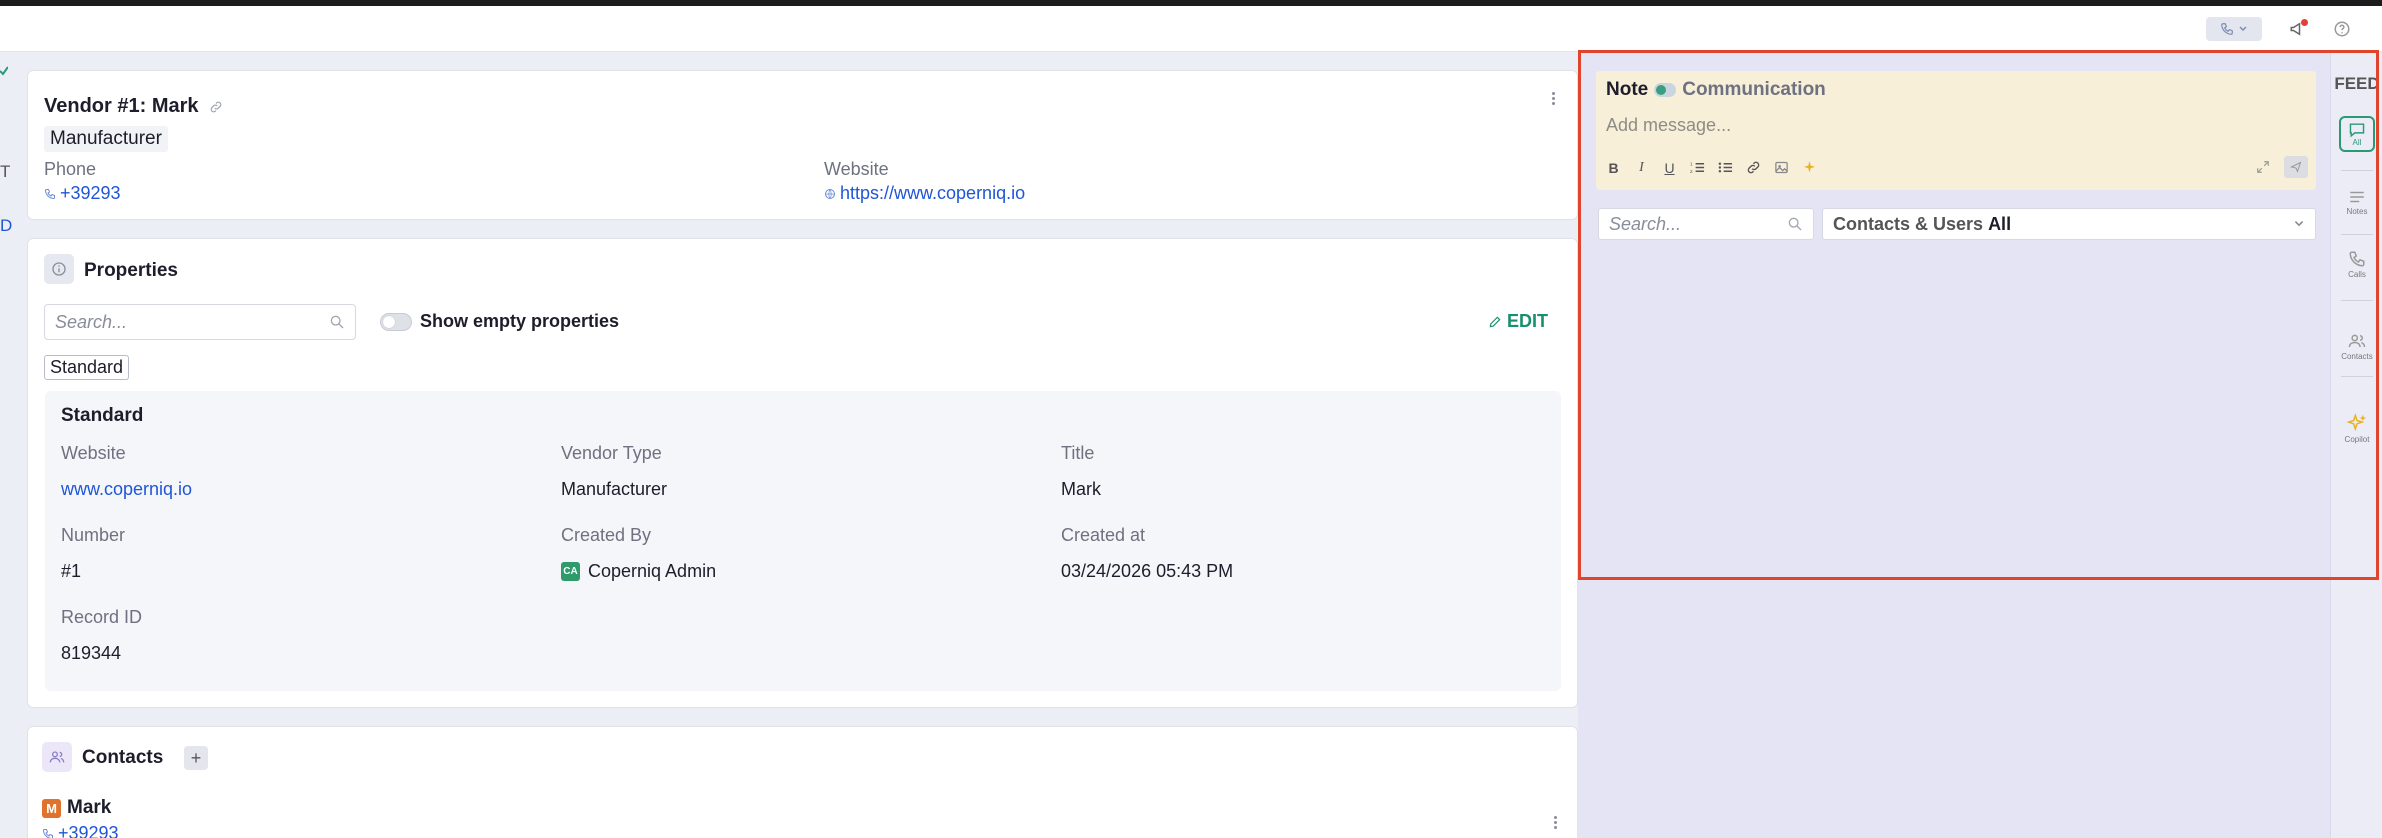  What do you see at coordinates (6, 225) in the screenshot?
I see `left-edge-mark: D` at bounding box center [6, 225].